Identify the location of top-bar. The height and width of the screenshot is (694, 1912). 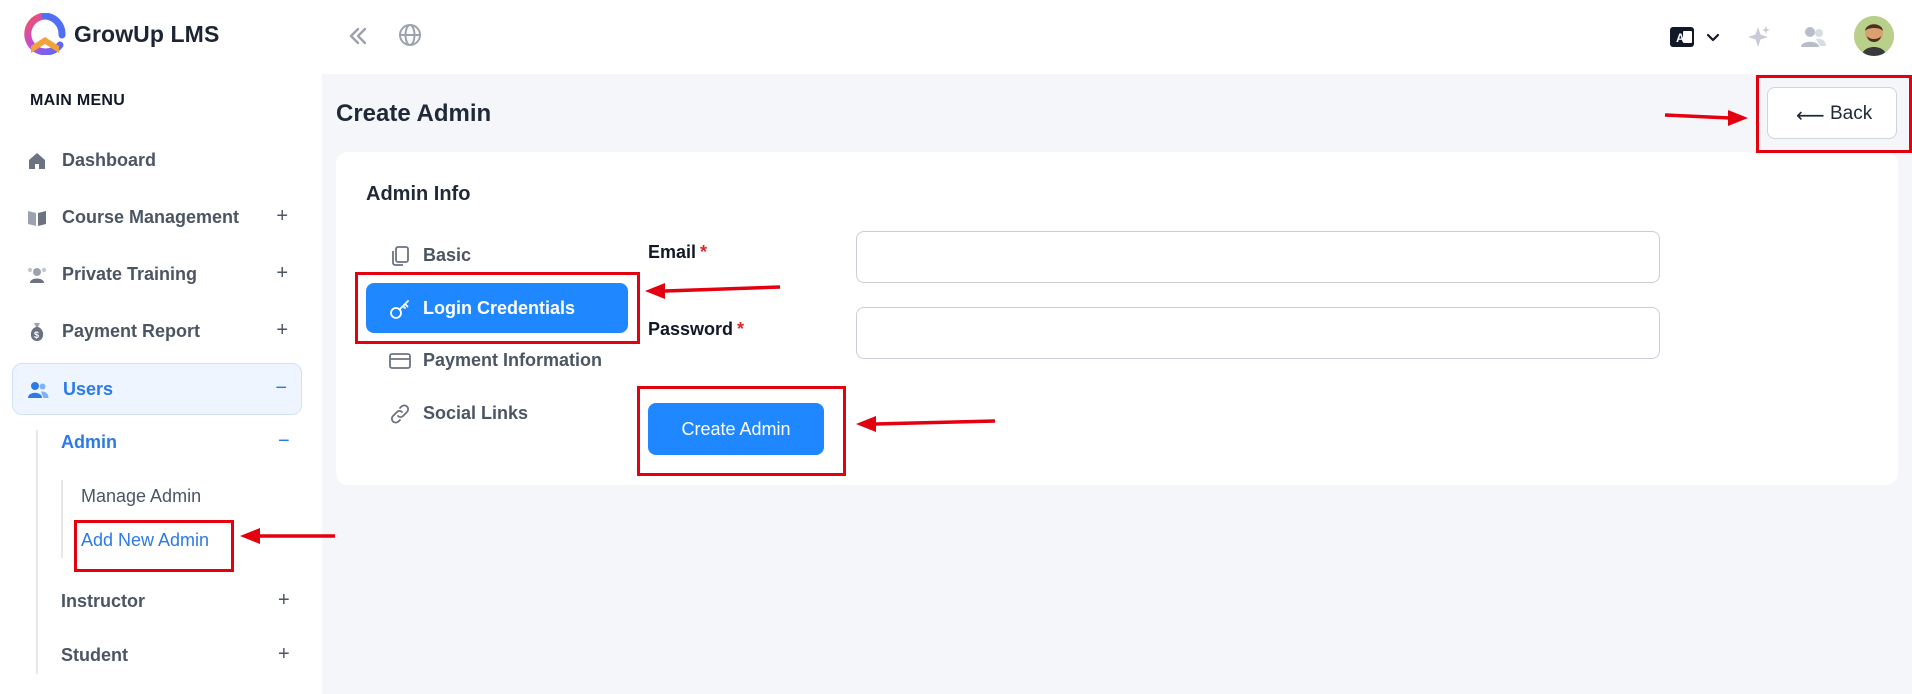
(956, 37).